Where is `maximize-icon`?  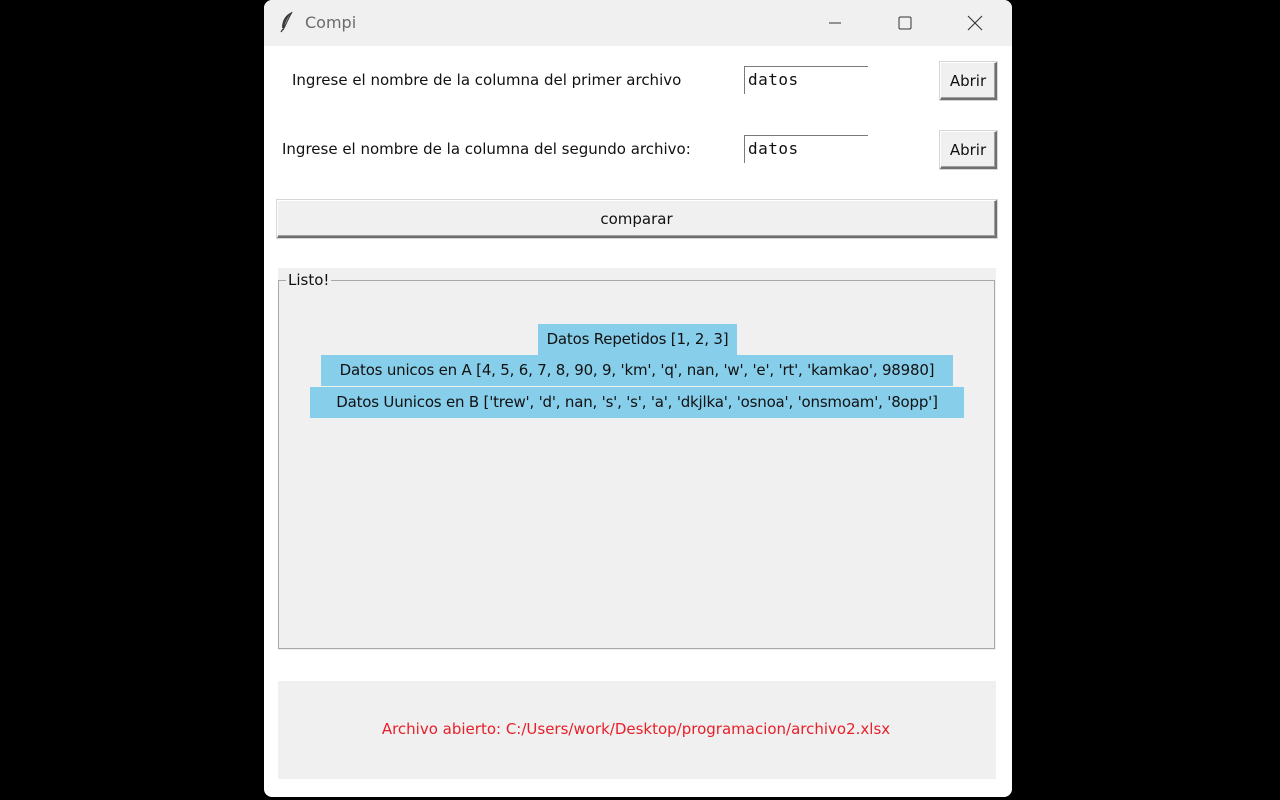
maximize-icon is located at coordinates (905, 23).